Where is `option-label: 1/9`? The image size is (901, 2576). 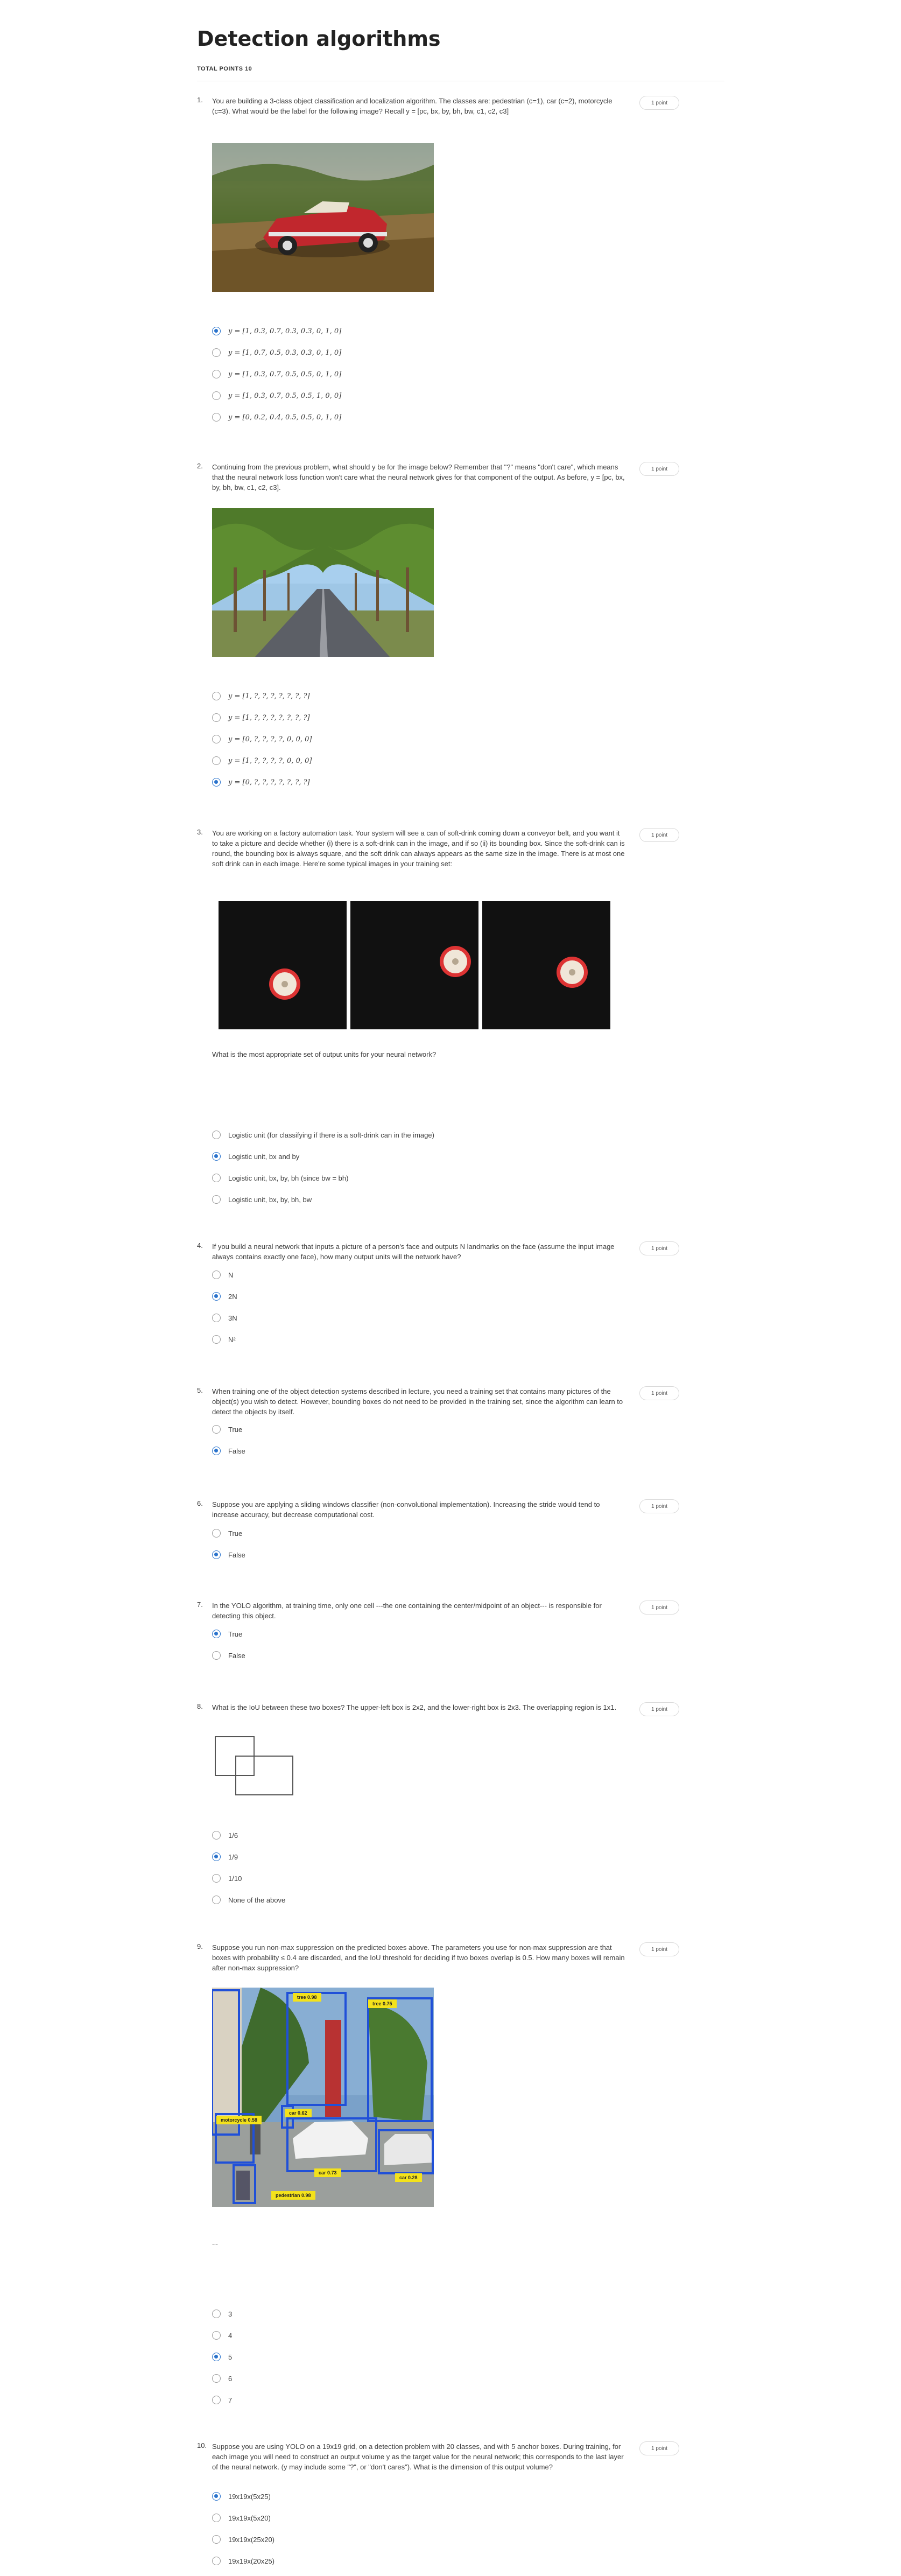
option-label: 1/9 is located at coordinates (233, 1856).